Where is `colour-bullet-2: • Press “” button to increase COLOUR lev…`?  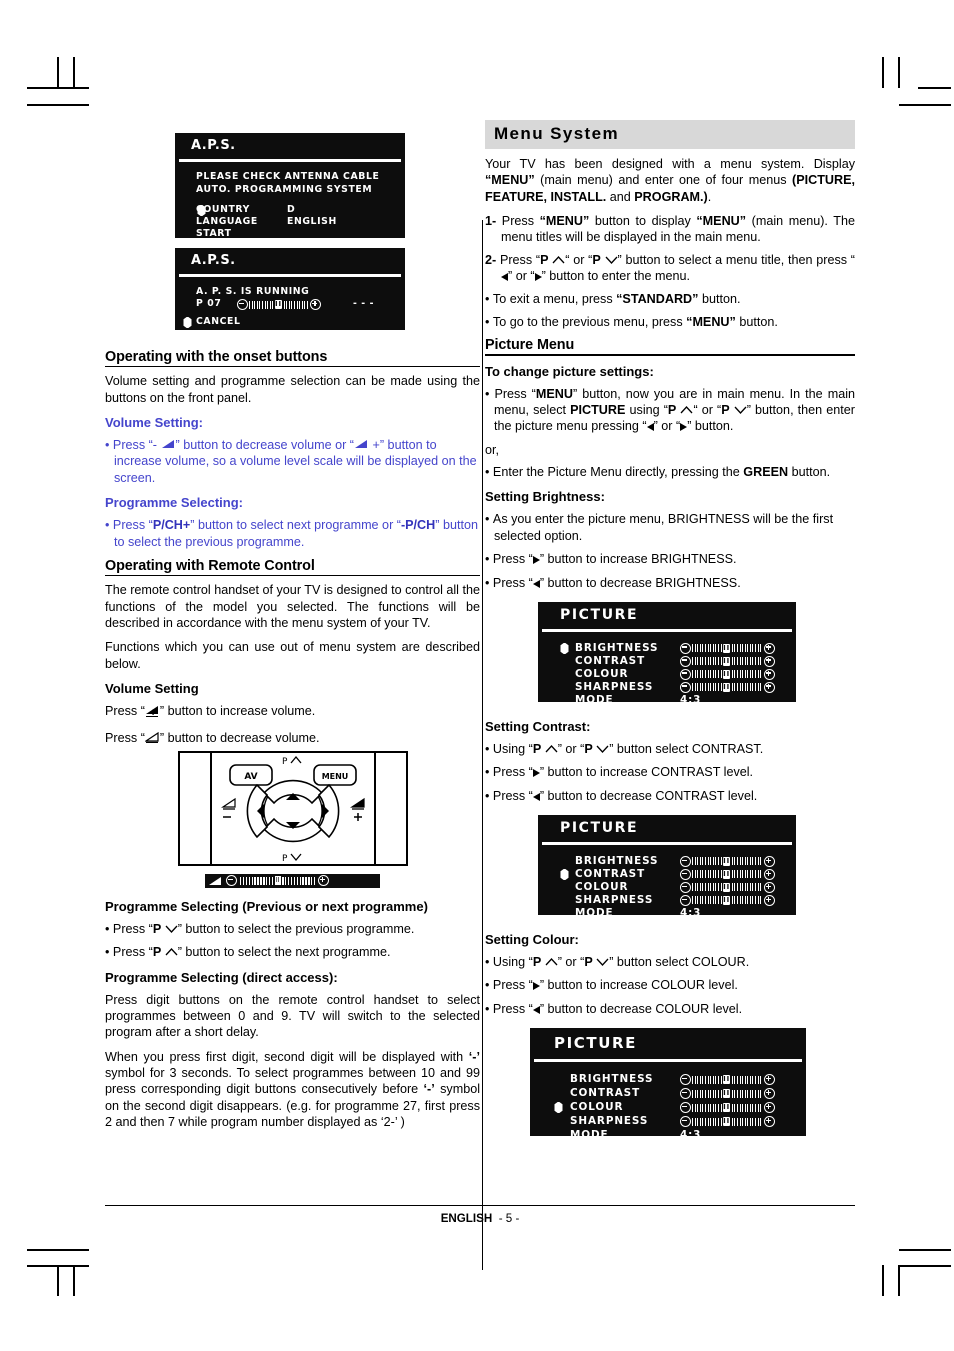
colour-bullet-2: • Press “” button to increase COLOUR lev… is located at coordinates (611, 985).